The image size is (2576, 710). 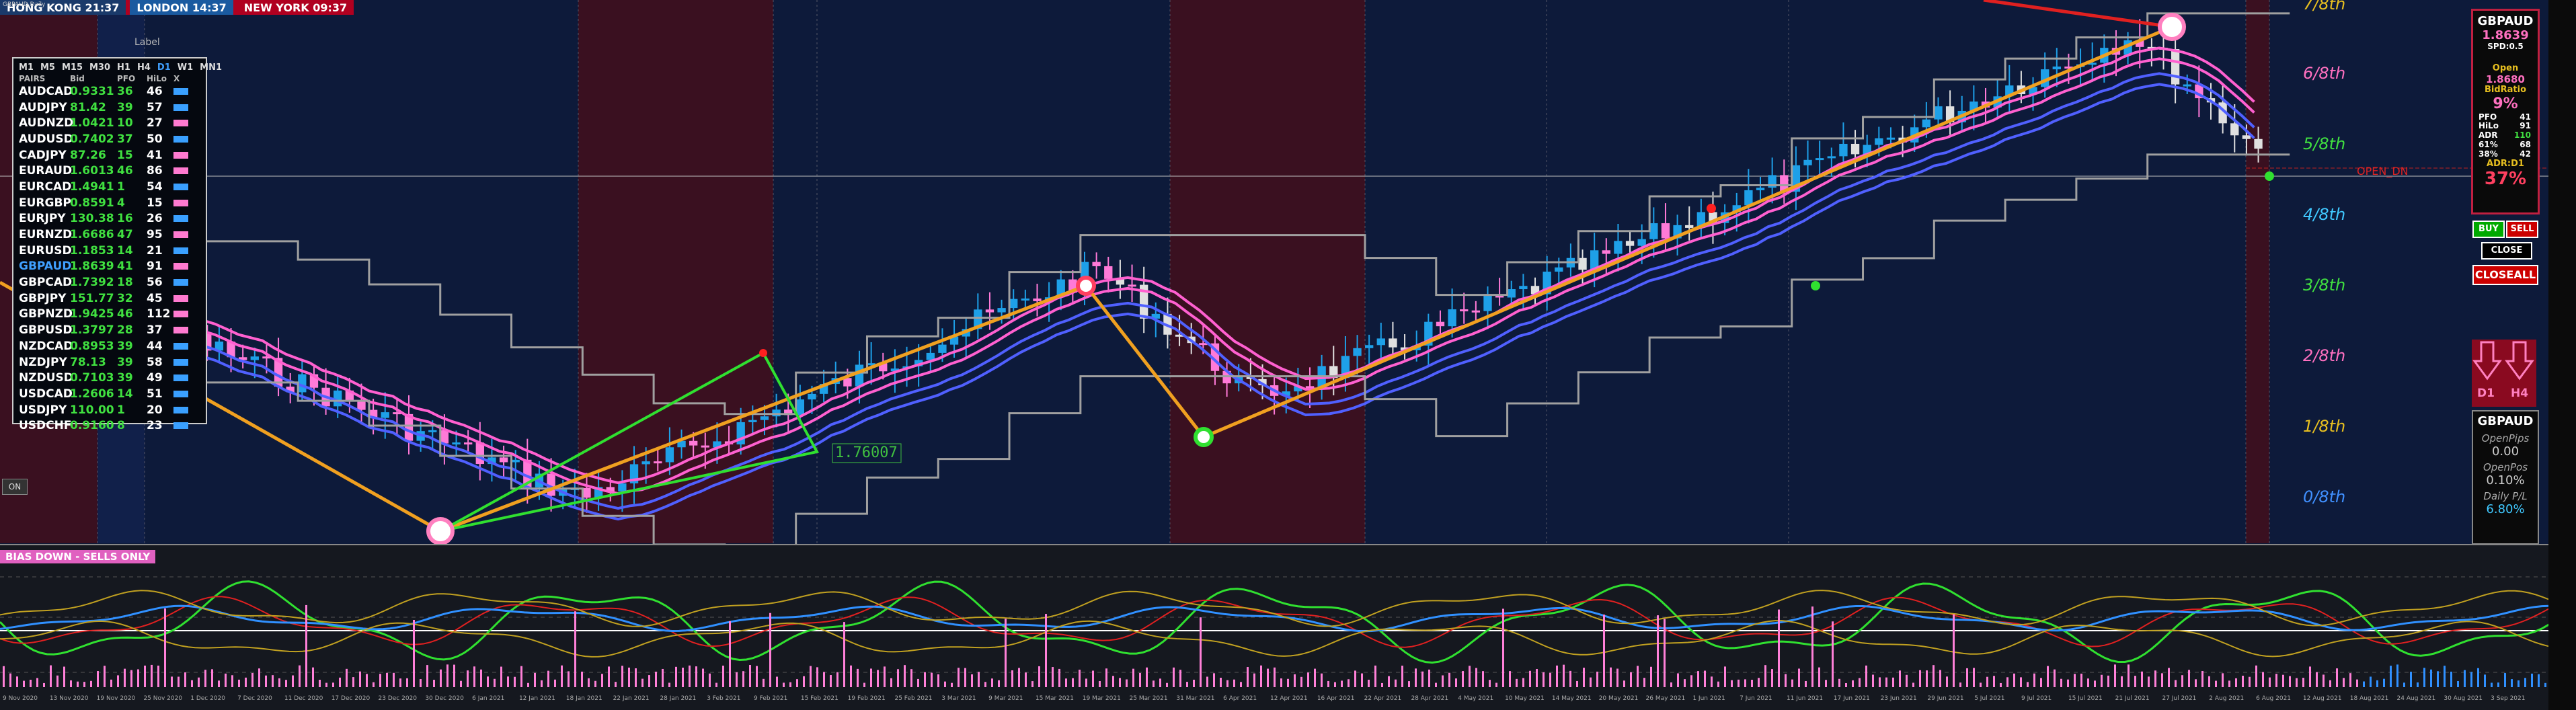 What do you see at coordinates (110, 108) in the screenshot?
I see `pair-row-audjpy: AUDJPY 81.42 39 57` at bounding box center [110, 108].